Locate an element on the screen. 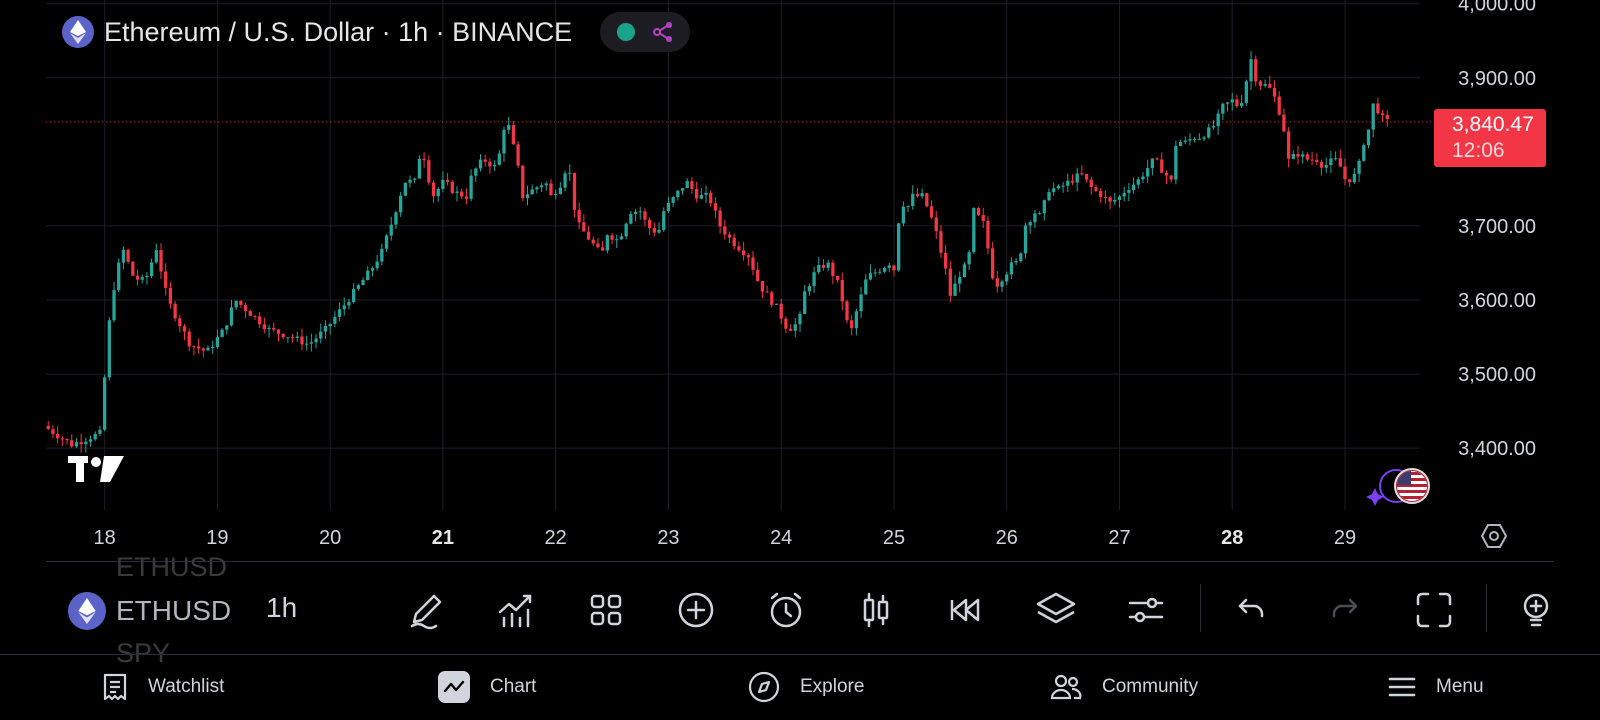 The height and width of the screenshot is (720, 1600). status-pill is located at coordinates (645, 32).